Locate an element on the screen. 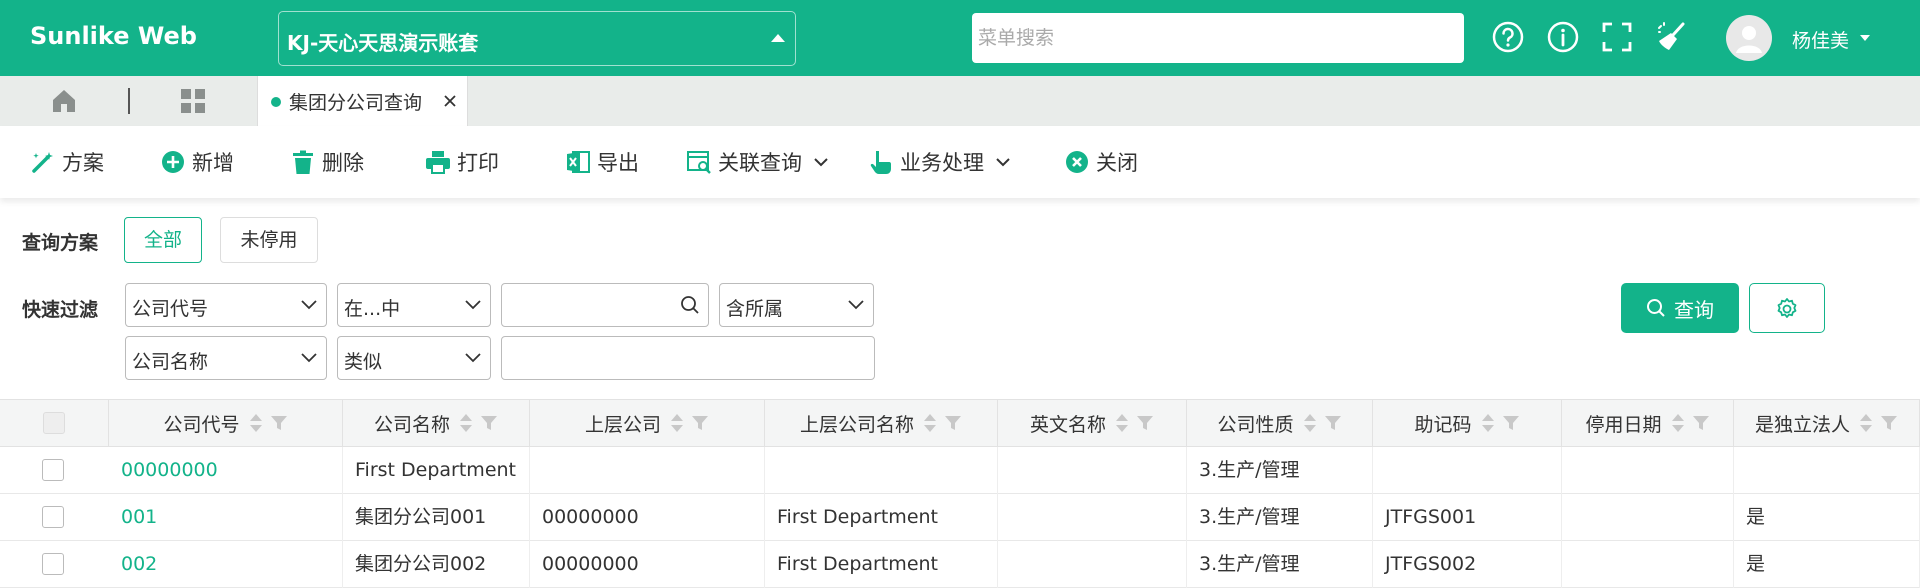  info-circle-icon is located at coordinates (1563, 37).